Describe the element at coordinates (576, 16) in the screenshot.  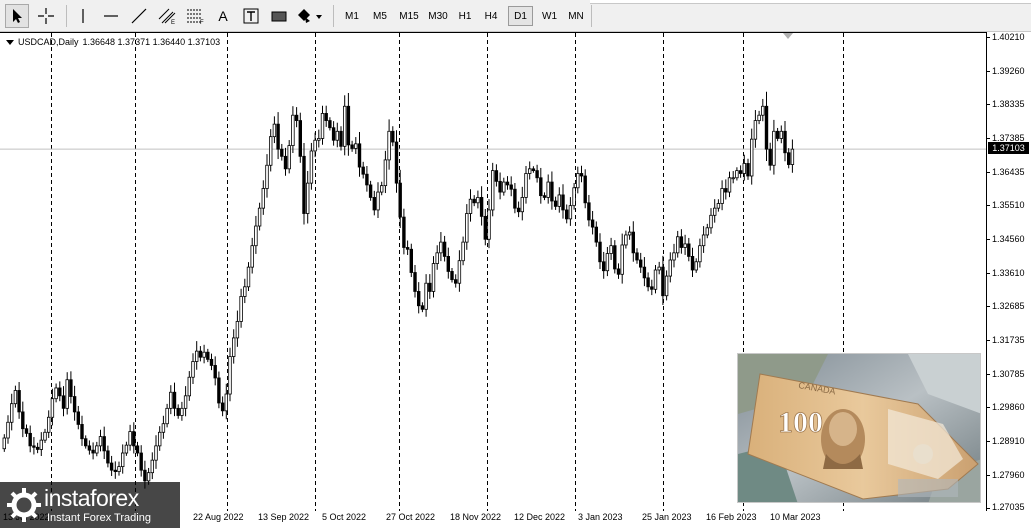
I see `timeframe-mn: MN` at that location.